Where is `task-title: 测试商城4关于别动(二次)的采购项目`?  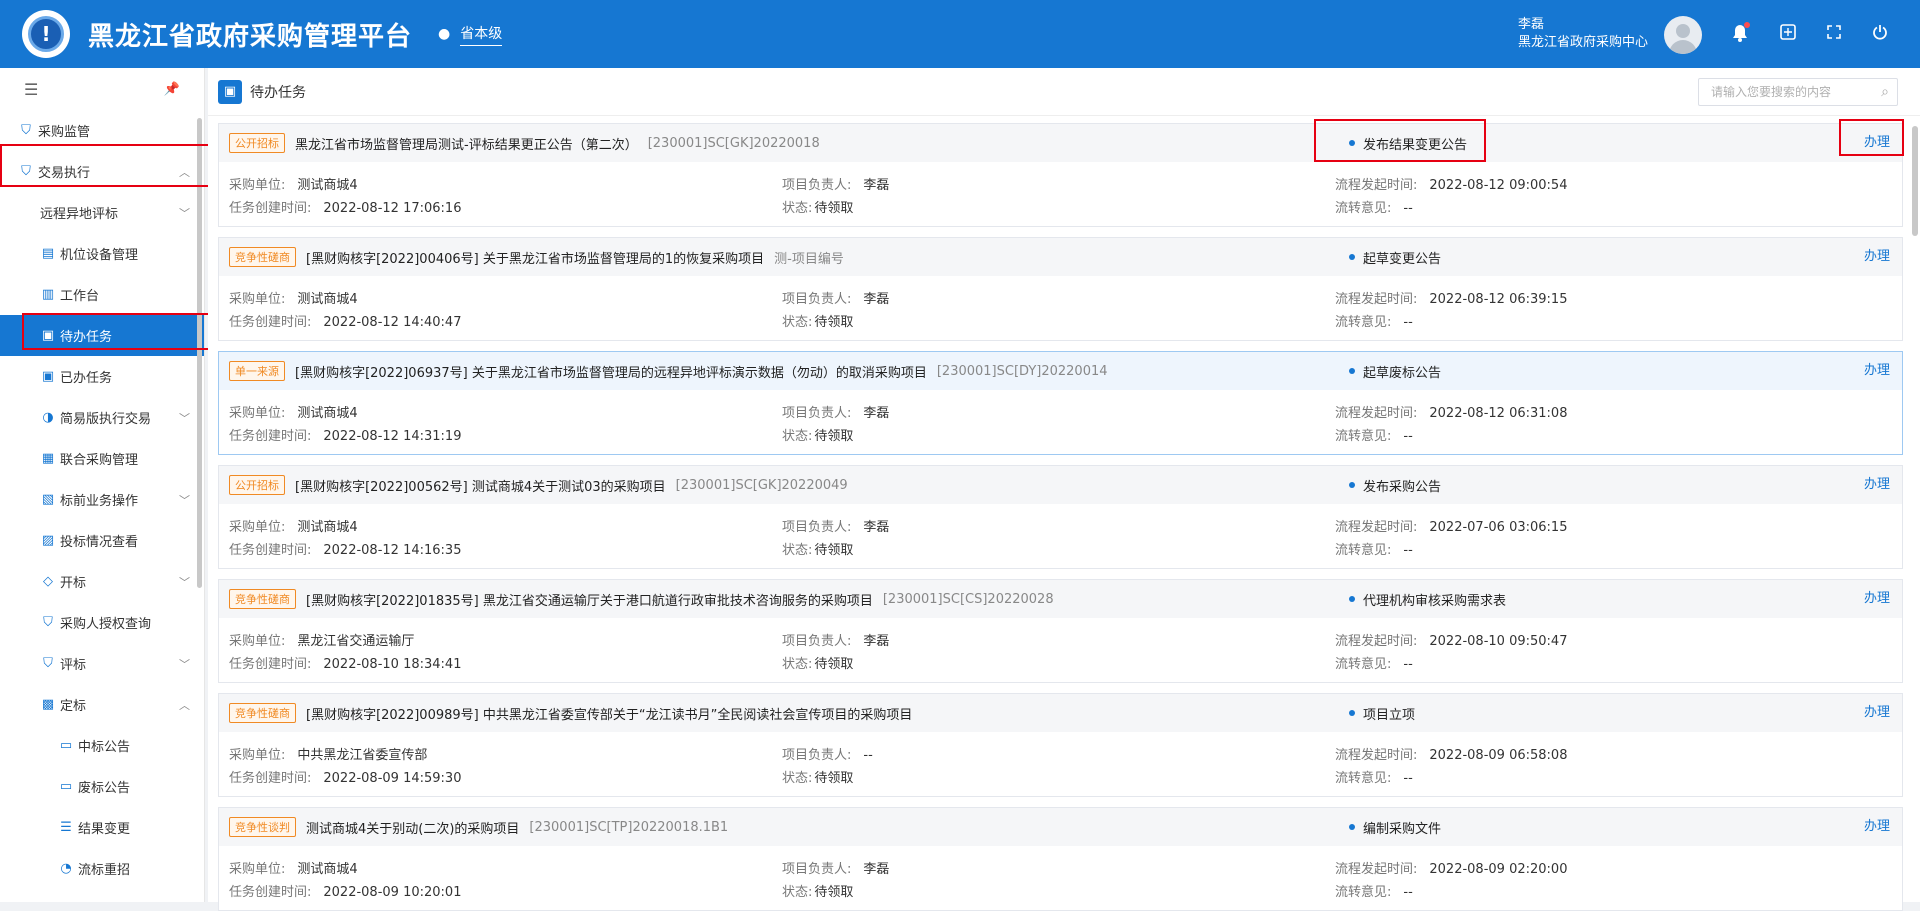 task-title: 测试商城4关于别动(二次)的采购项目 is located at coordinates (412, 827).